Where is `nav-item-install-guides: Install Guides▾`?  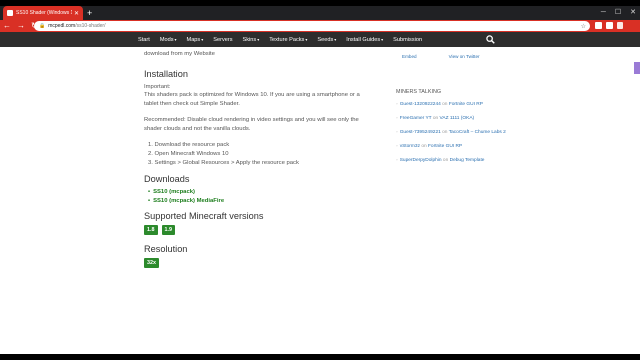
nav-item-install-guides: Install Guides▾ is located at coordinates (364, 40).